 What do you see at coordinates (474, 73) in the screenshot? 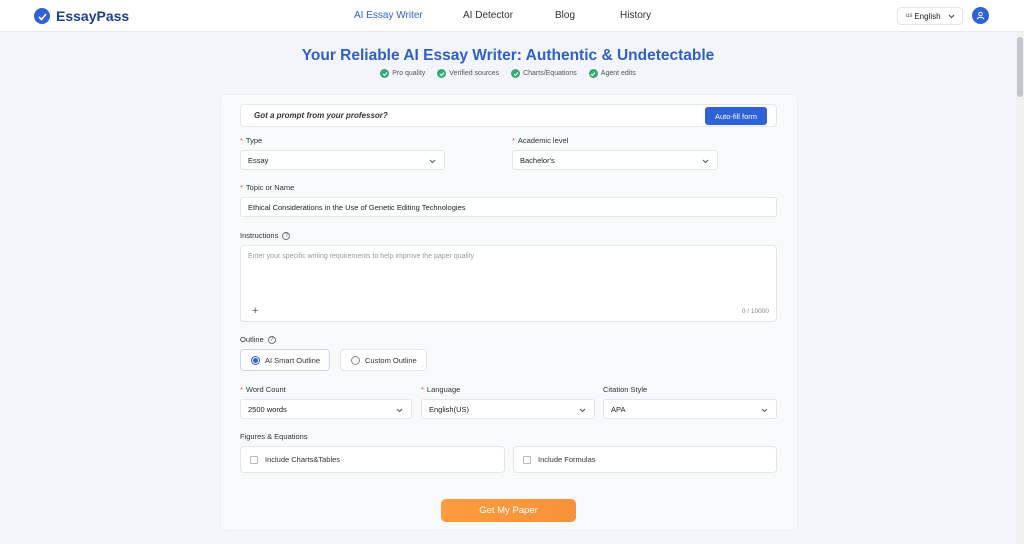
I see `feature-label: Verified sources` at bounding box center [474, 73].